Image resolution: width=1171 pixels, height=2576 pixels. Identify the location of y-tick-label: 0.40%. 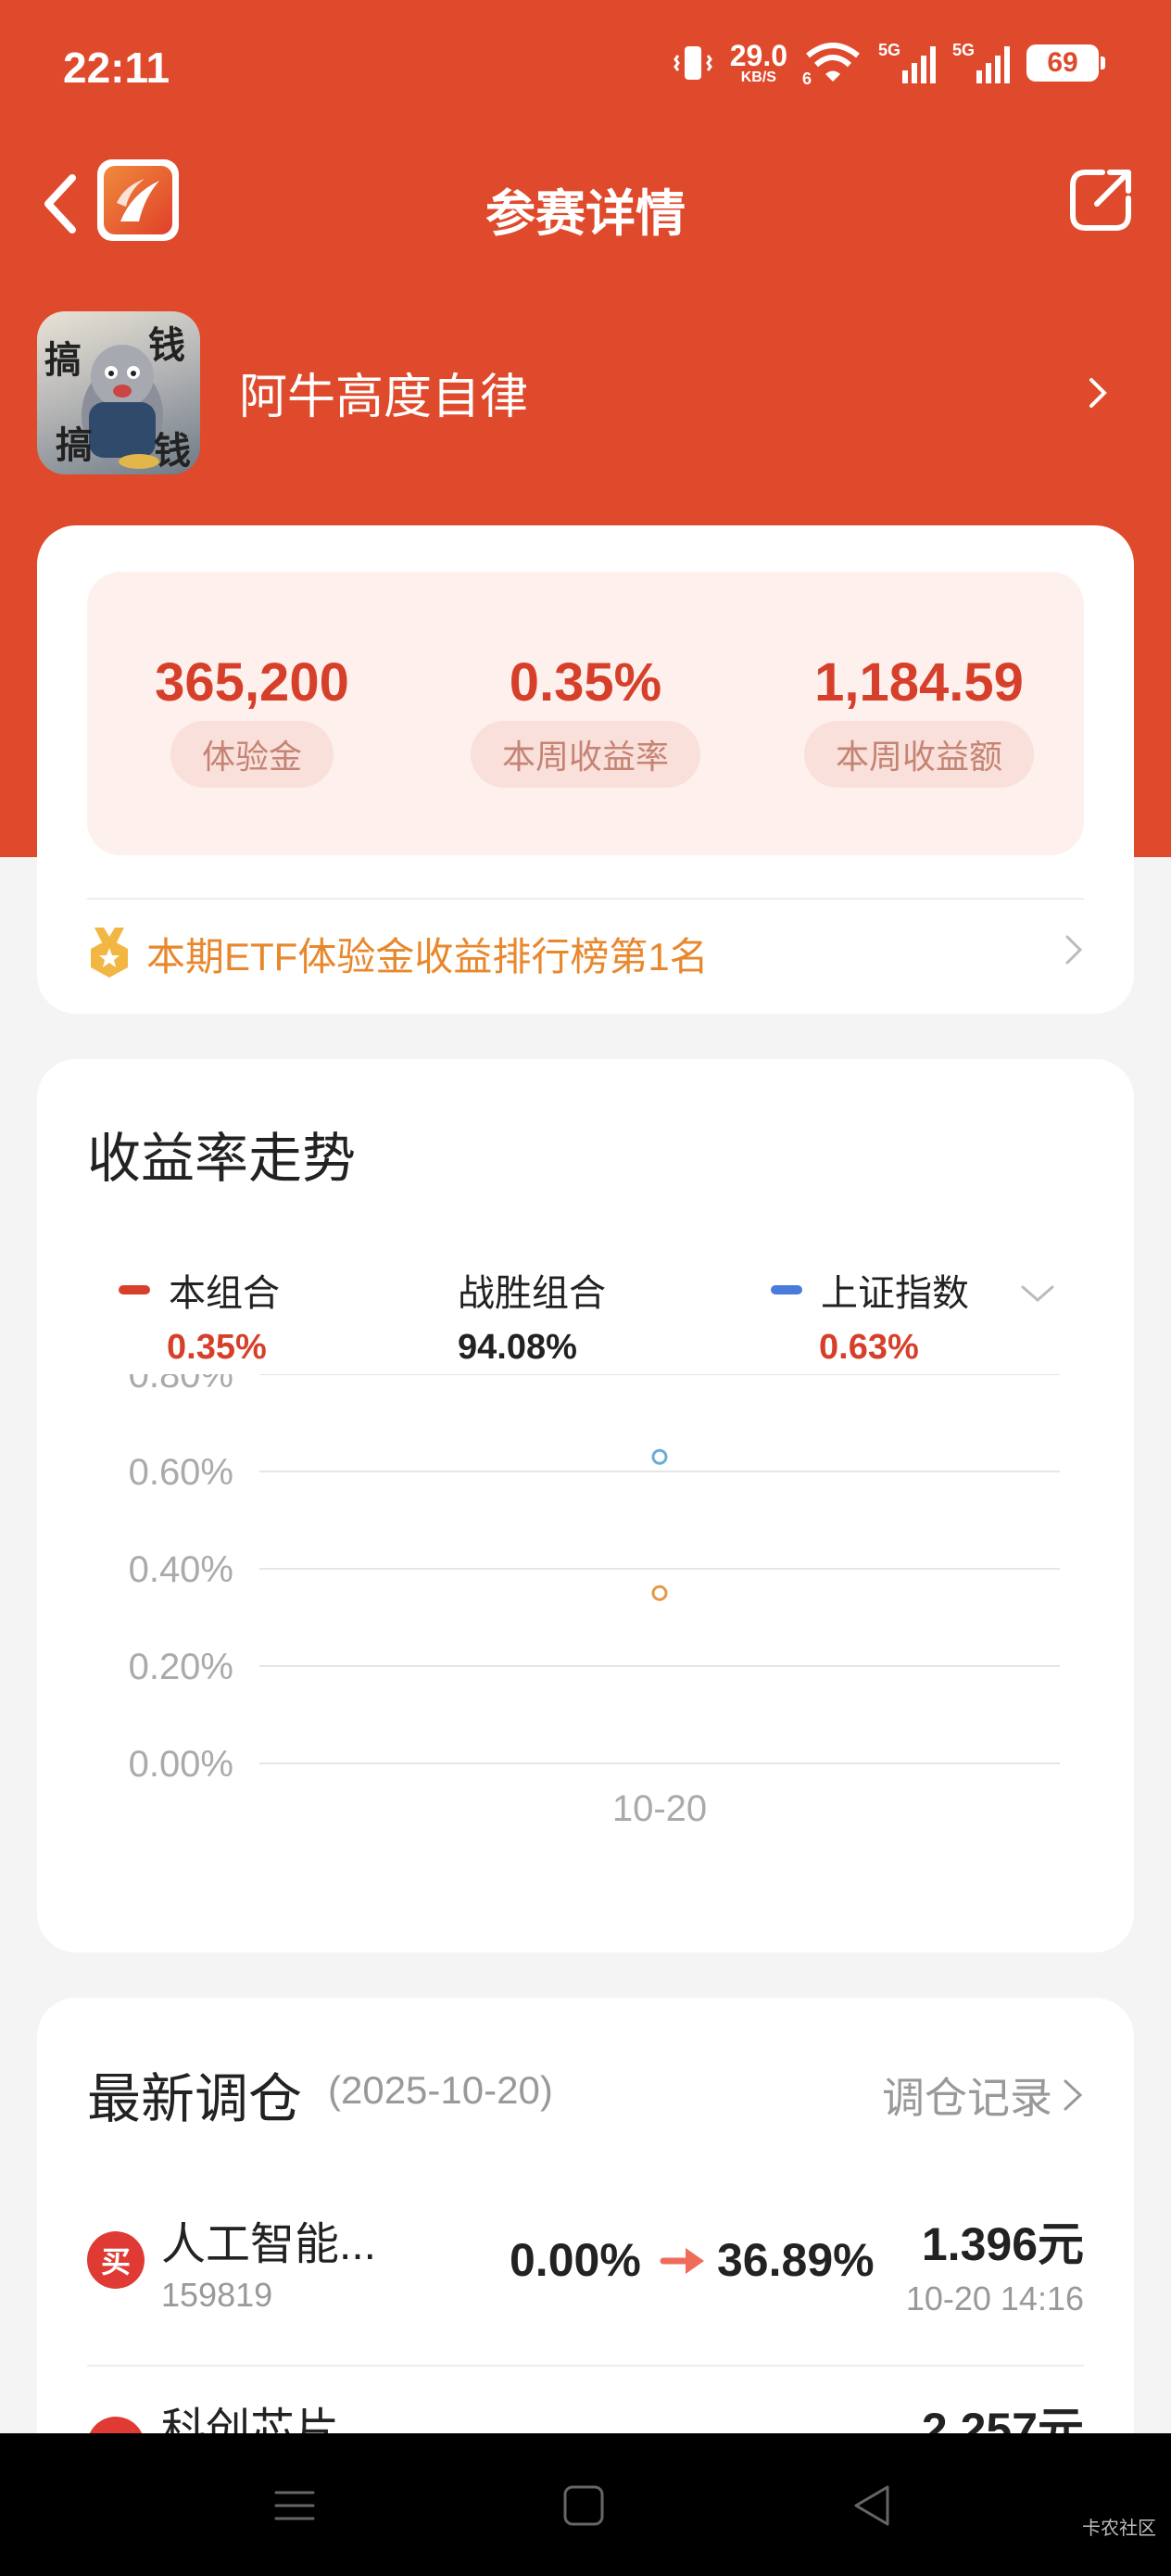
(181, 1569).